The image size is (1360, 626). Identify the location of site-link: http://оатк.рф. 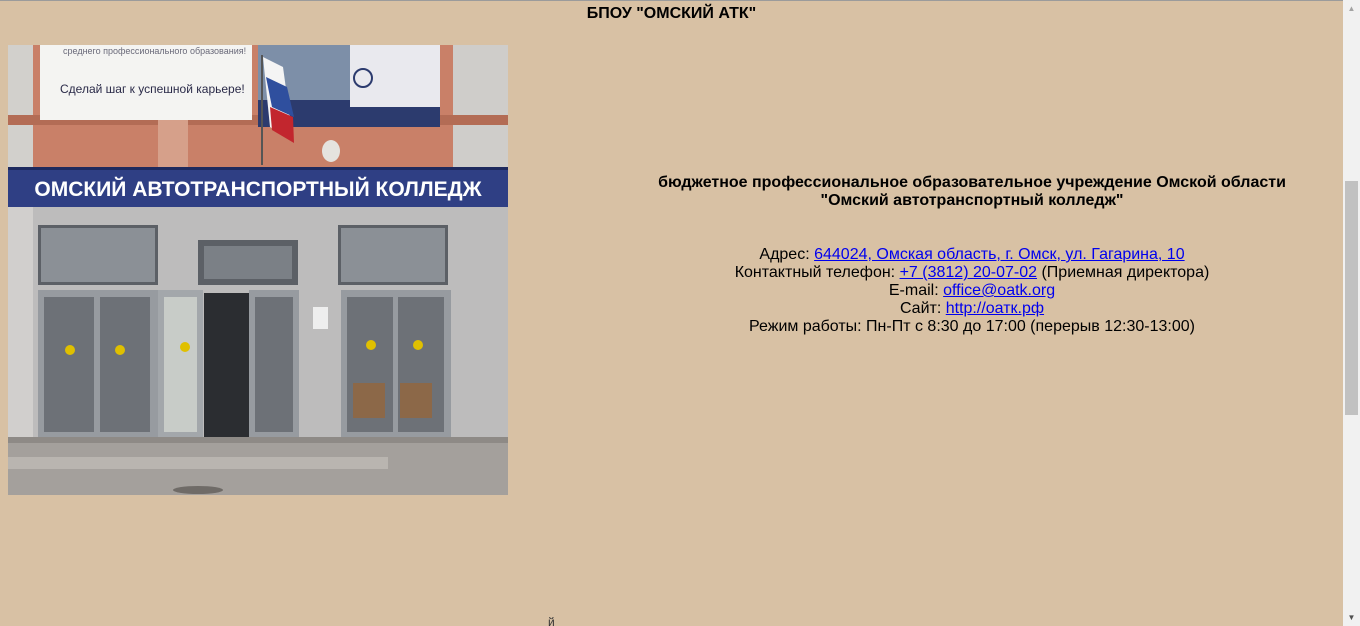
(995, 308).